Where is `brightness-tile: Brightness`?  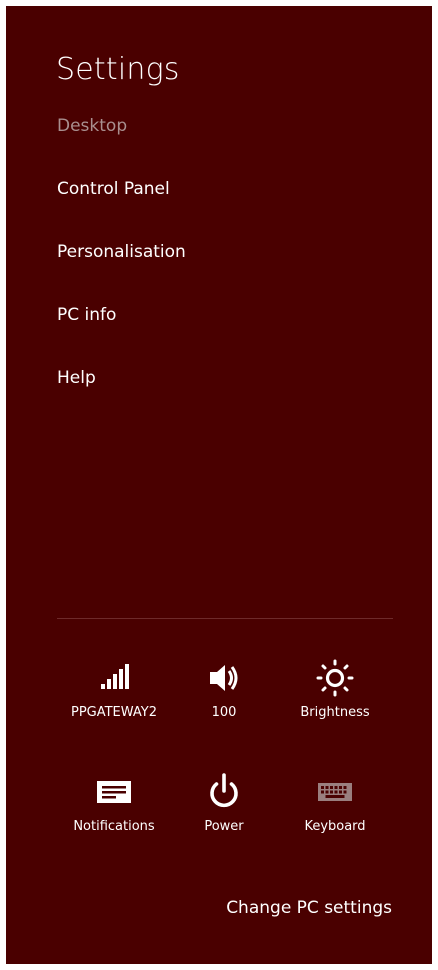
brightness-tile: Brightness is located at coordinates (335, 700).